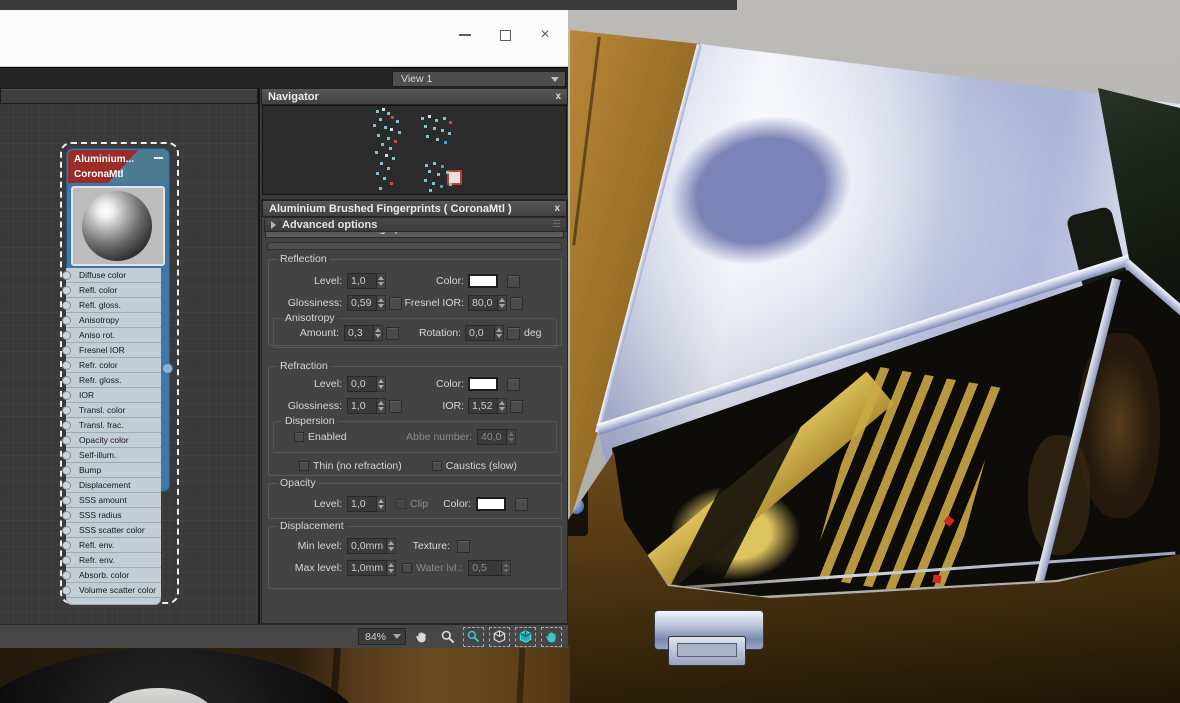  Describe the element at coordinates (502, 303) in the screenshot. I see `fresnel-ior-spinner` at that location.